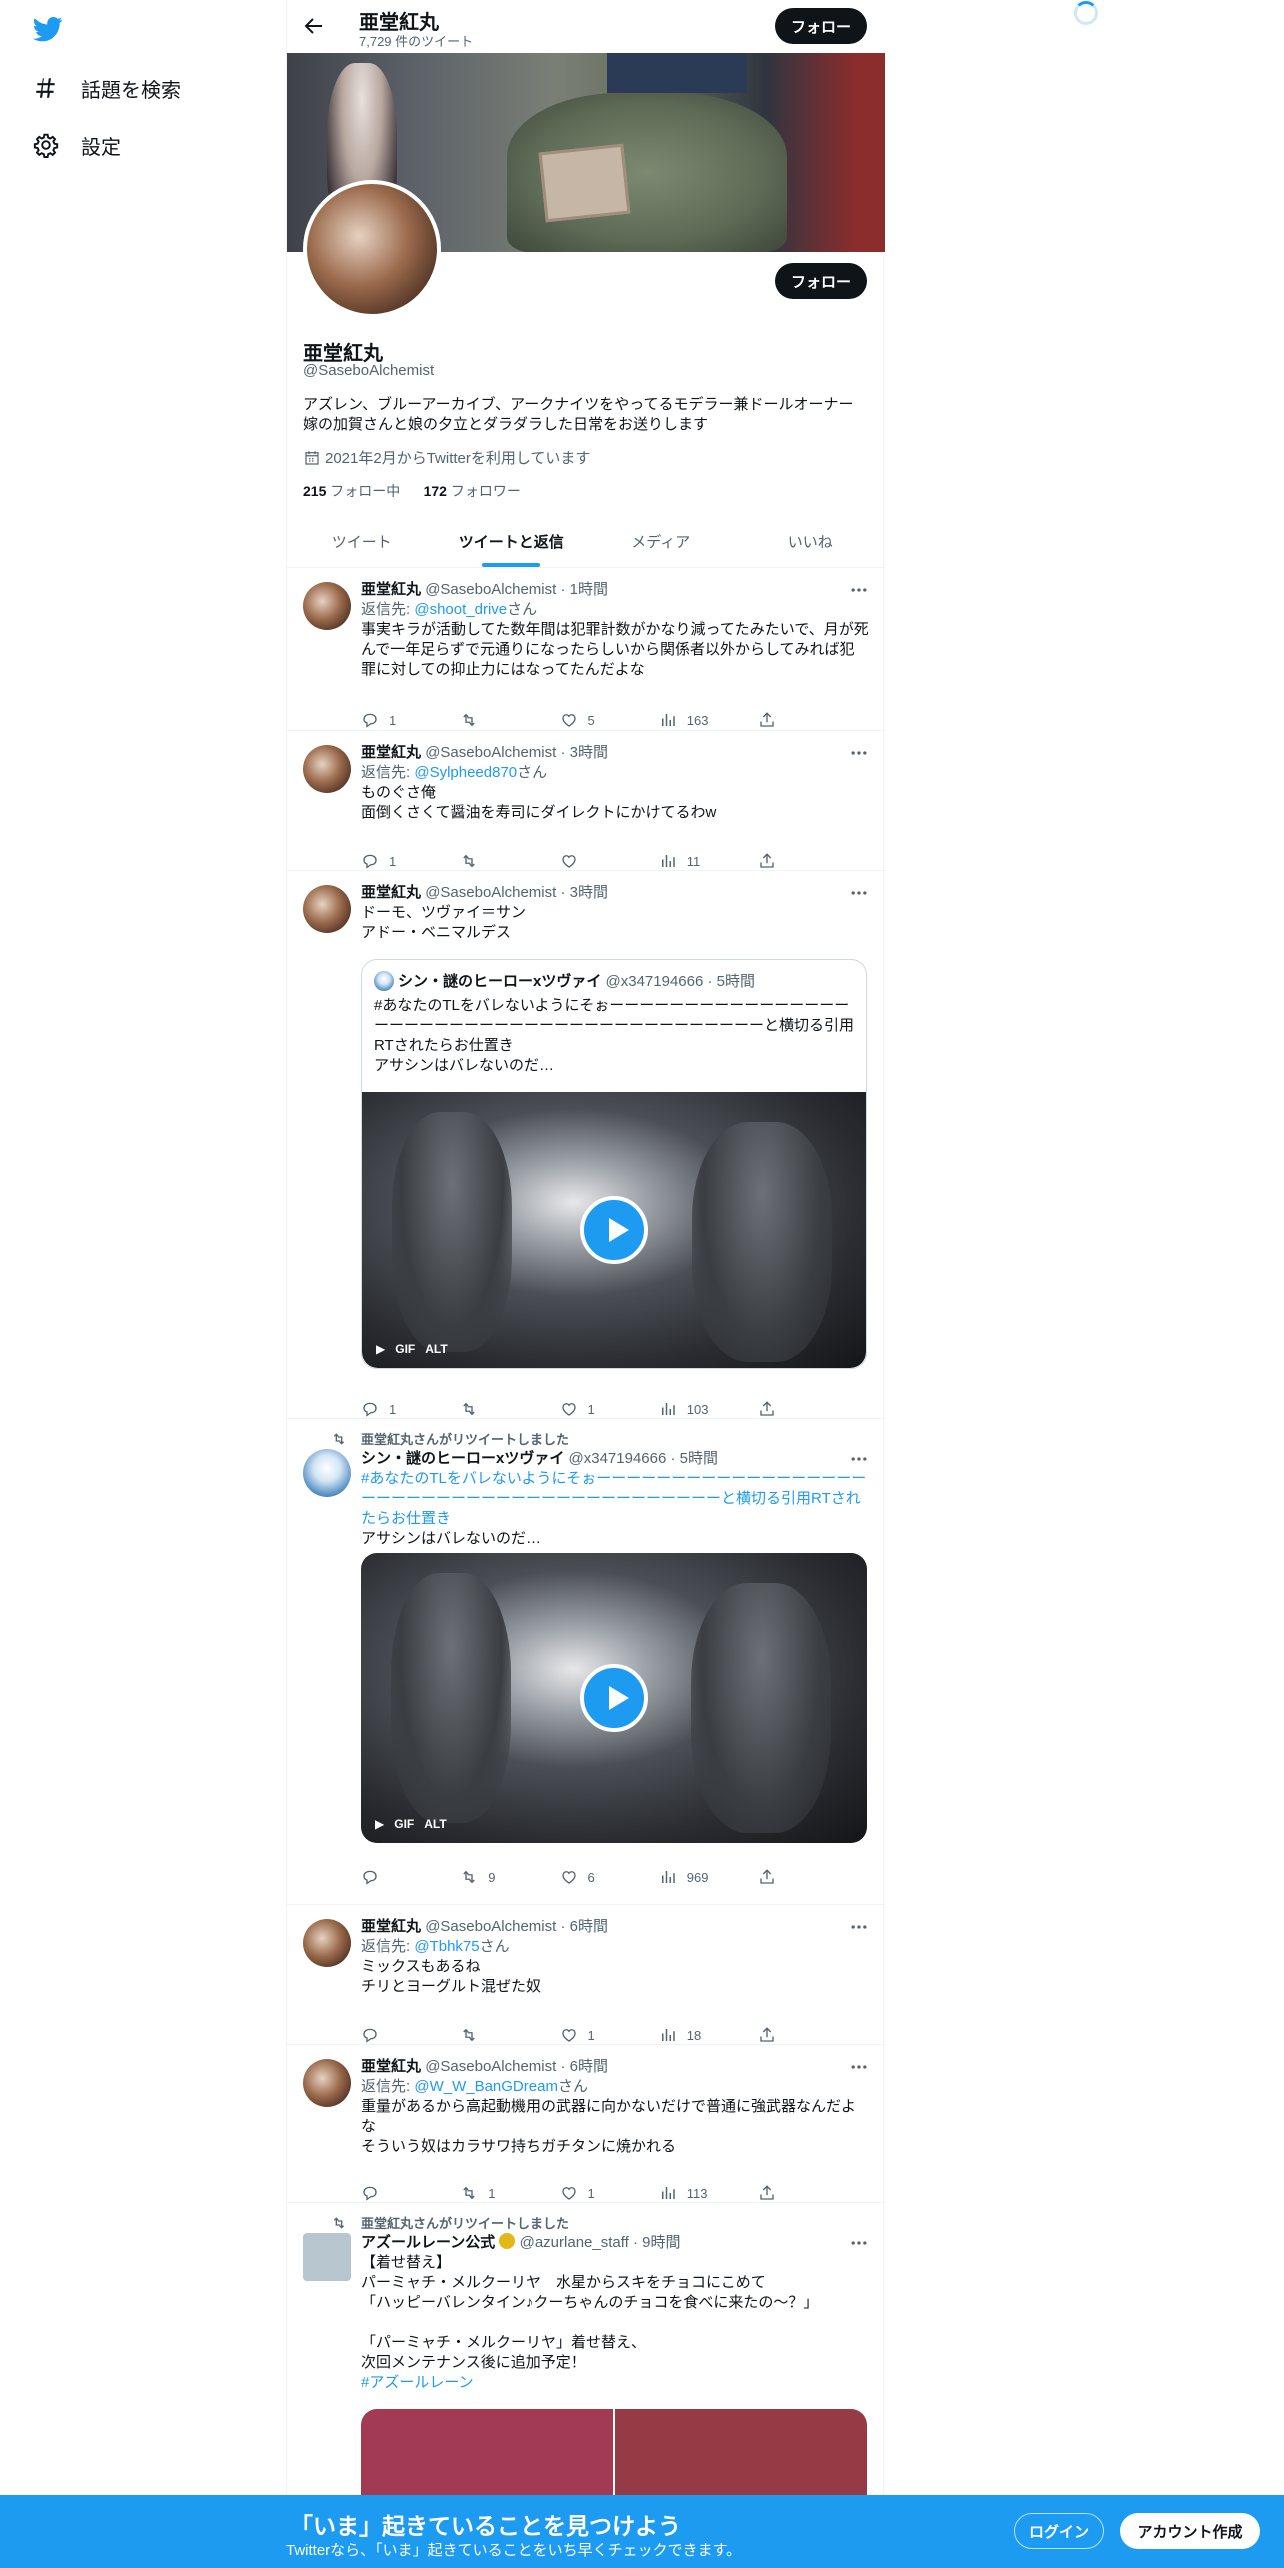  What do you see at coordinates (1190, 2531) in the screenshot?
I see `signup-button: アカウント作成` at bounding box center [1190, 2531].